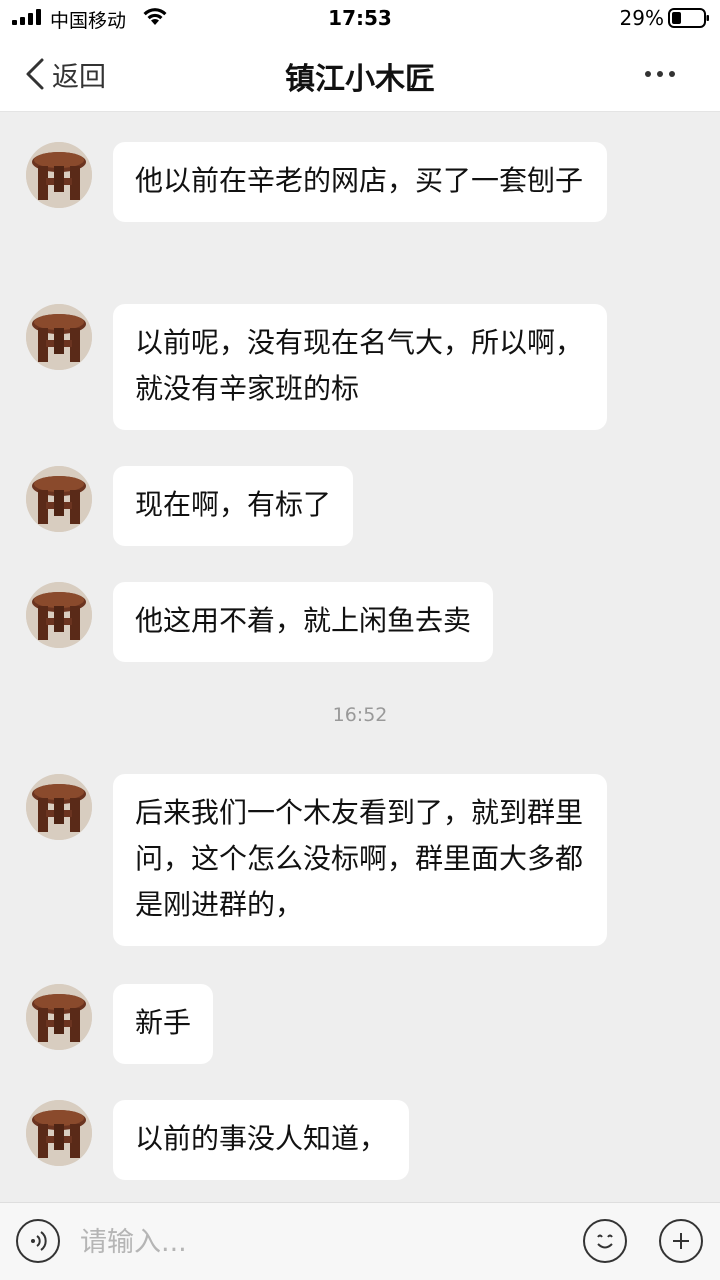 This screenshot has height=1280, width=720. Describe the element at coordinates (233, 506) in the screenshot. I see `message-bubble: 现在啊，有标了` at that location.